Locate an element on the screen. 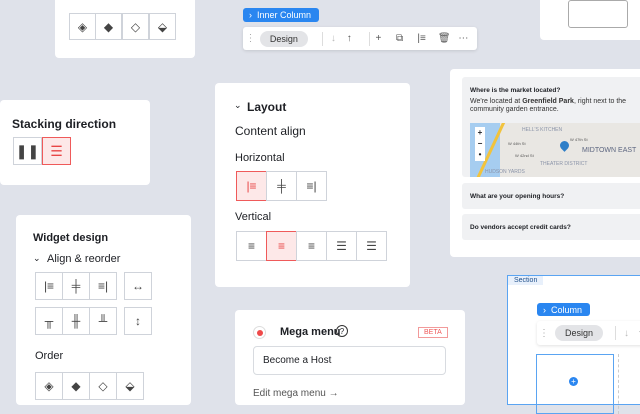  order-forward-icon: ◇ is located at coordinates (103, 386).